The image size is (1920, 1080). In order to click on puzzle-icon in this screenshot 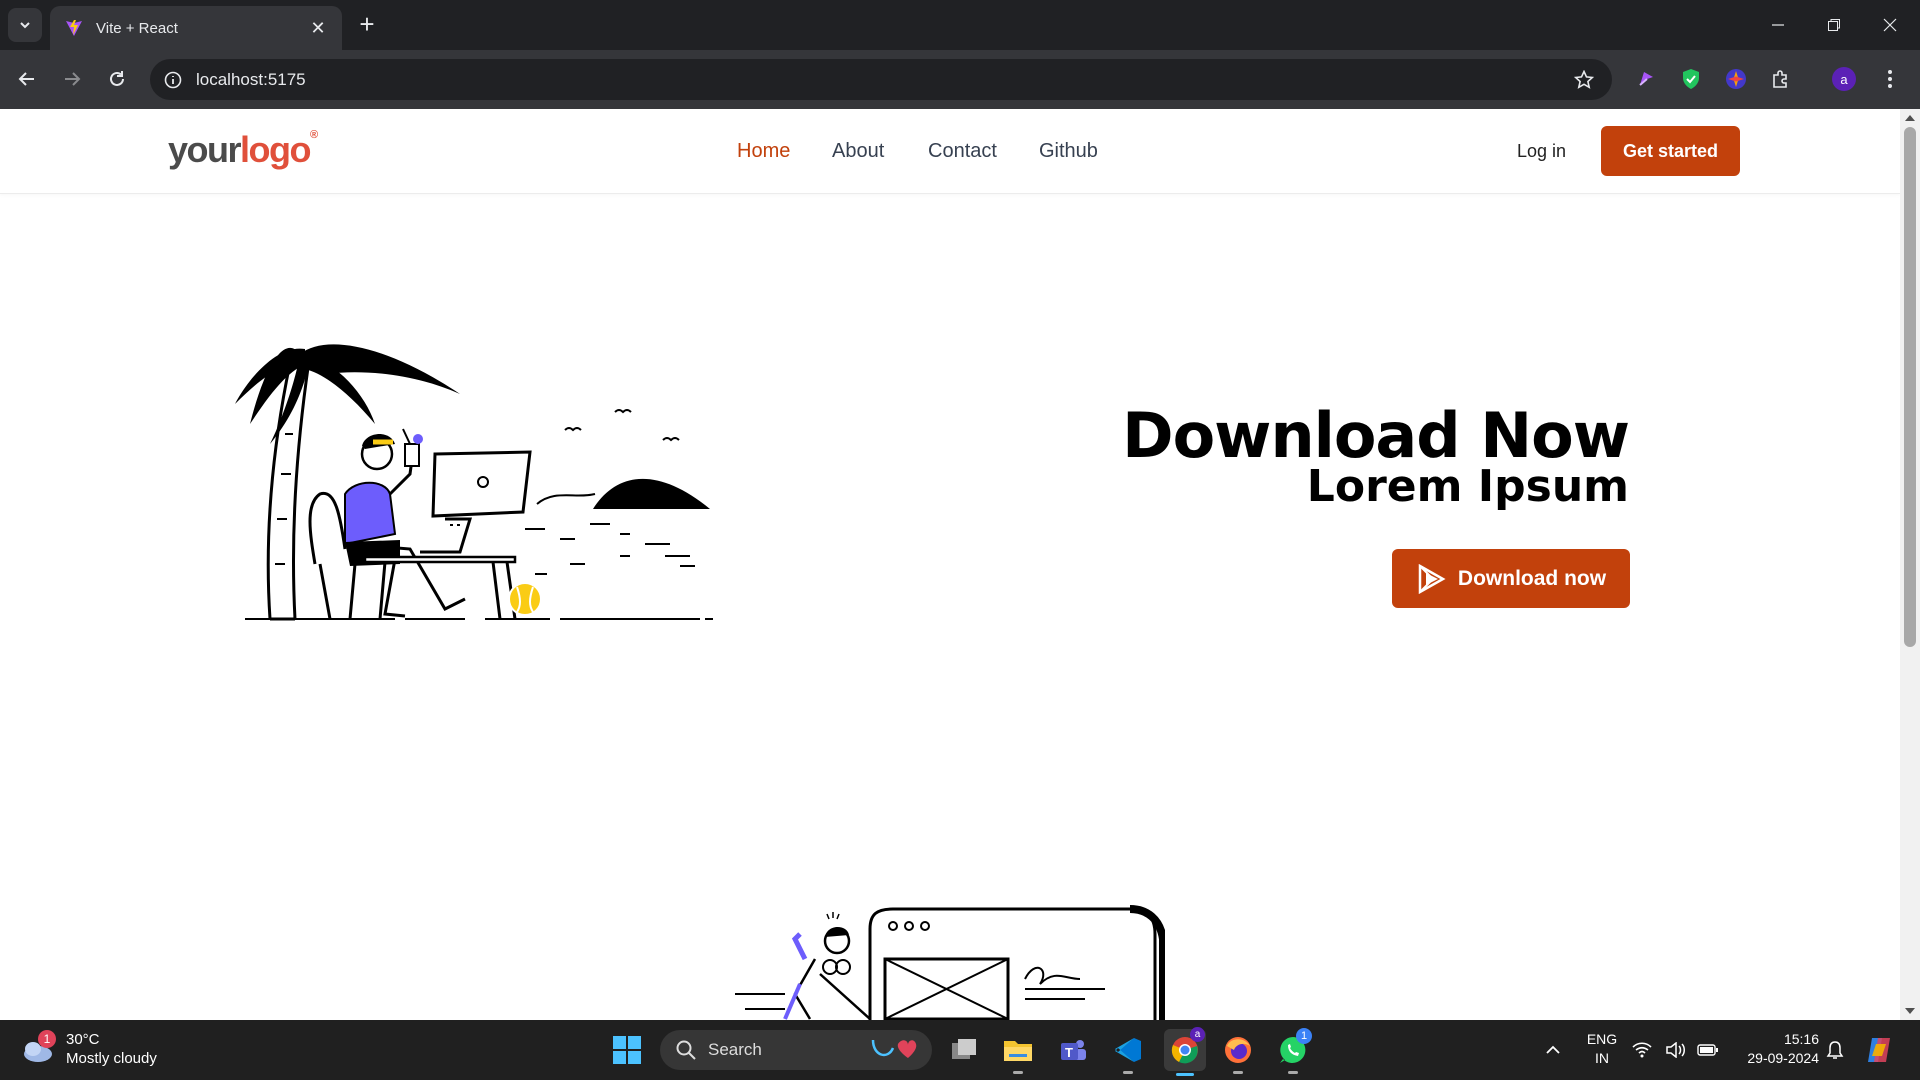, I will do `click(1780, 79)`.